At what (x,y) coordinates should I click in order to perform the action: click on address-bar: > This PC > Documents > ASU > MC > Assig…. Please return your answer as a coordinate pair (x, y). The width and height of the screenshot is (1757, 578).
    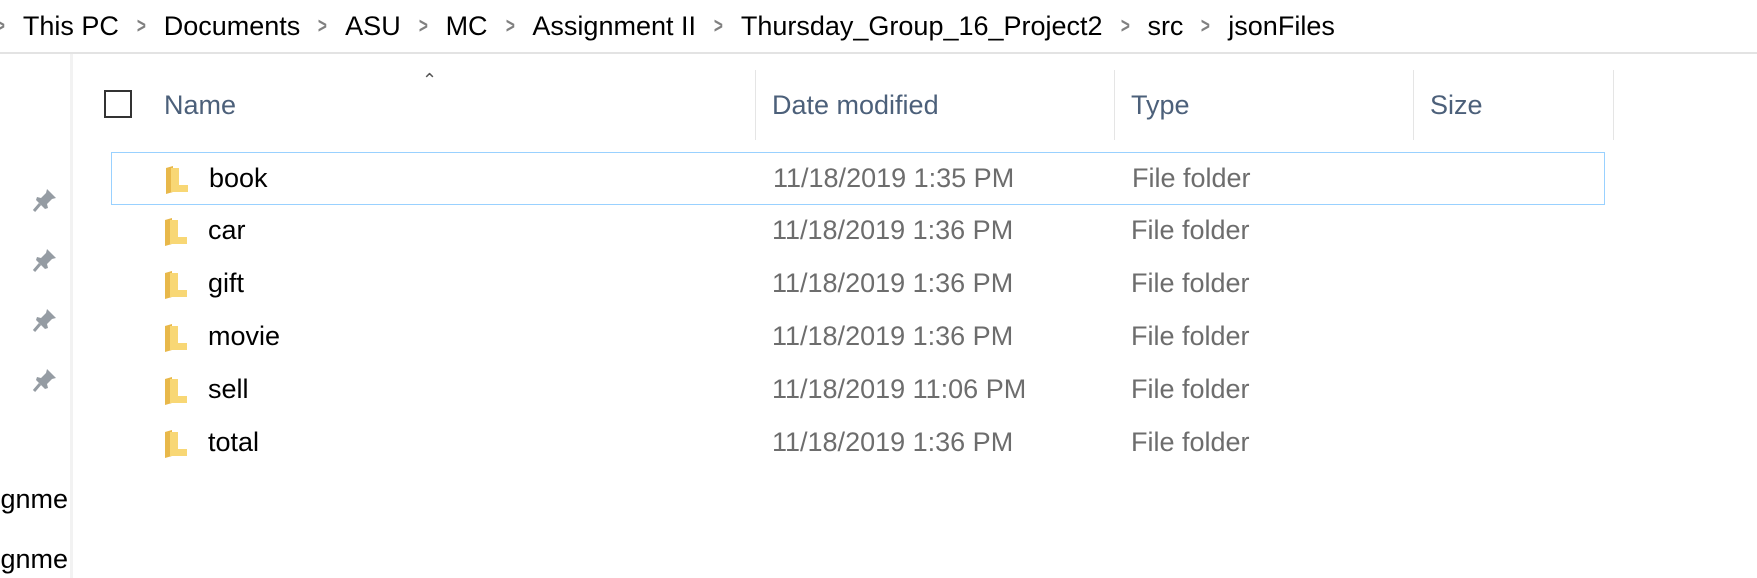
    Looking at the image, I should click on (878, 27).